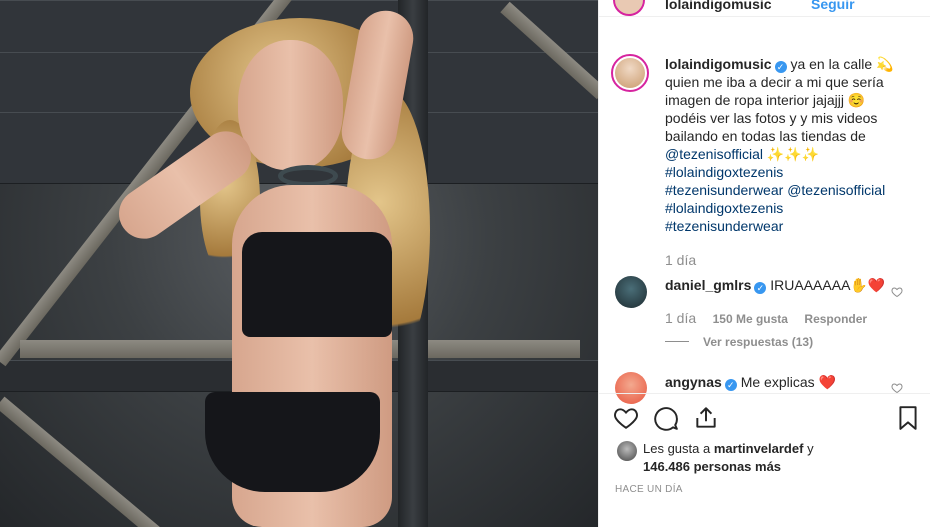  I want to click on reply-button: Responder, so click(835, 319).